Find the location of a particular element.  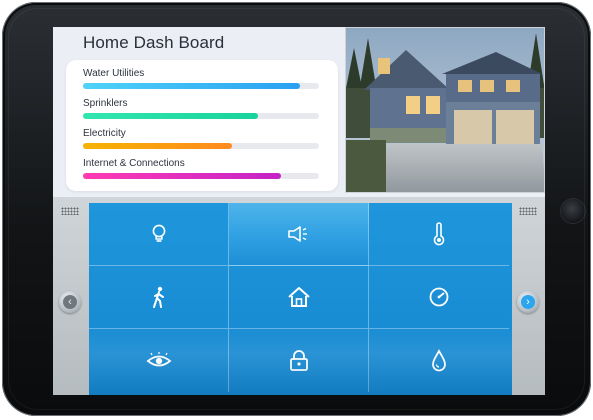

metric-sprinklers: Sprinklers is located at coordinates (201, 108).